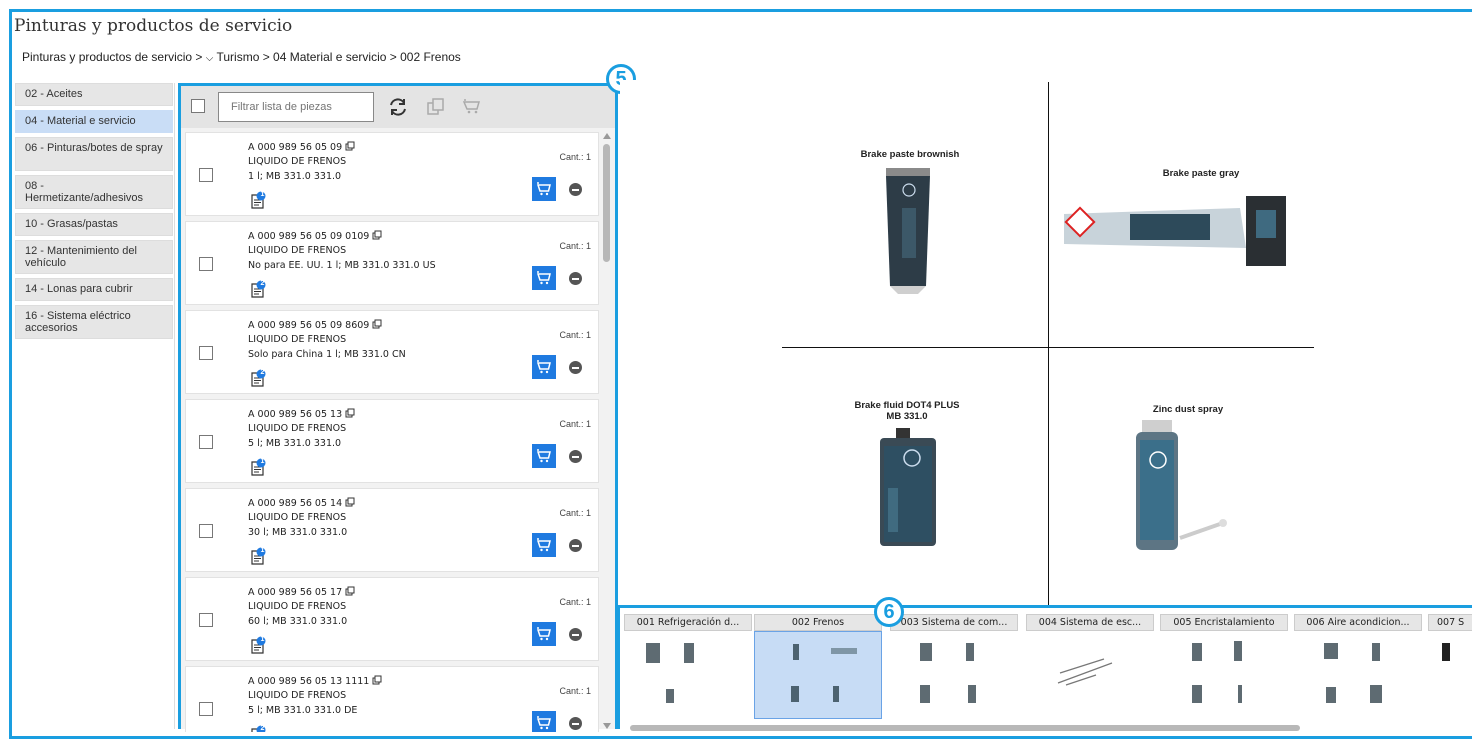  What do you see at coordinates (606, 203) in the screenshot?
I see `parts-scroll-thumb` at bounding box center [606, 203].